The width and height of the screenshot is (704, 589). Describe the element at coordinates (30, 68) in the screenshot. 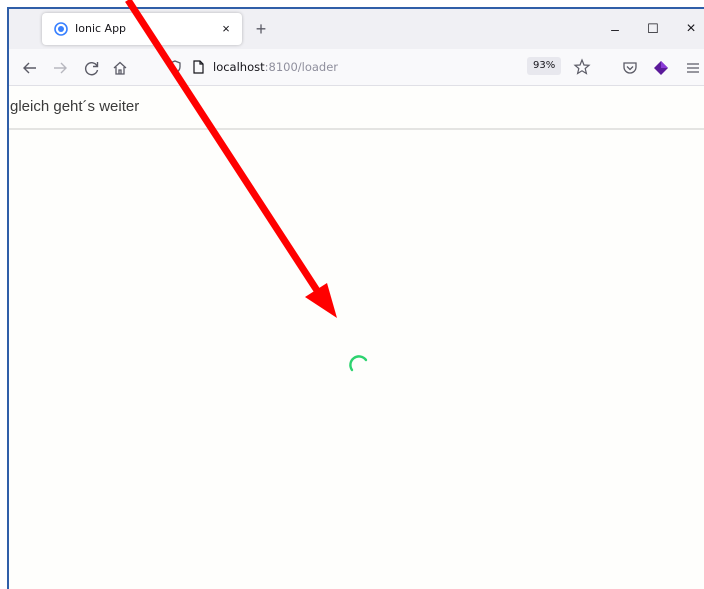

I see `back-arrow-icon` at that location.